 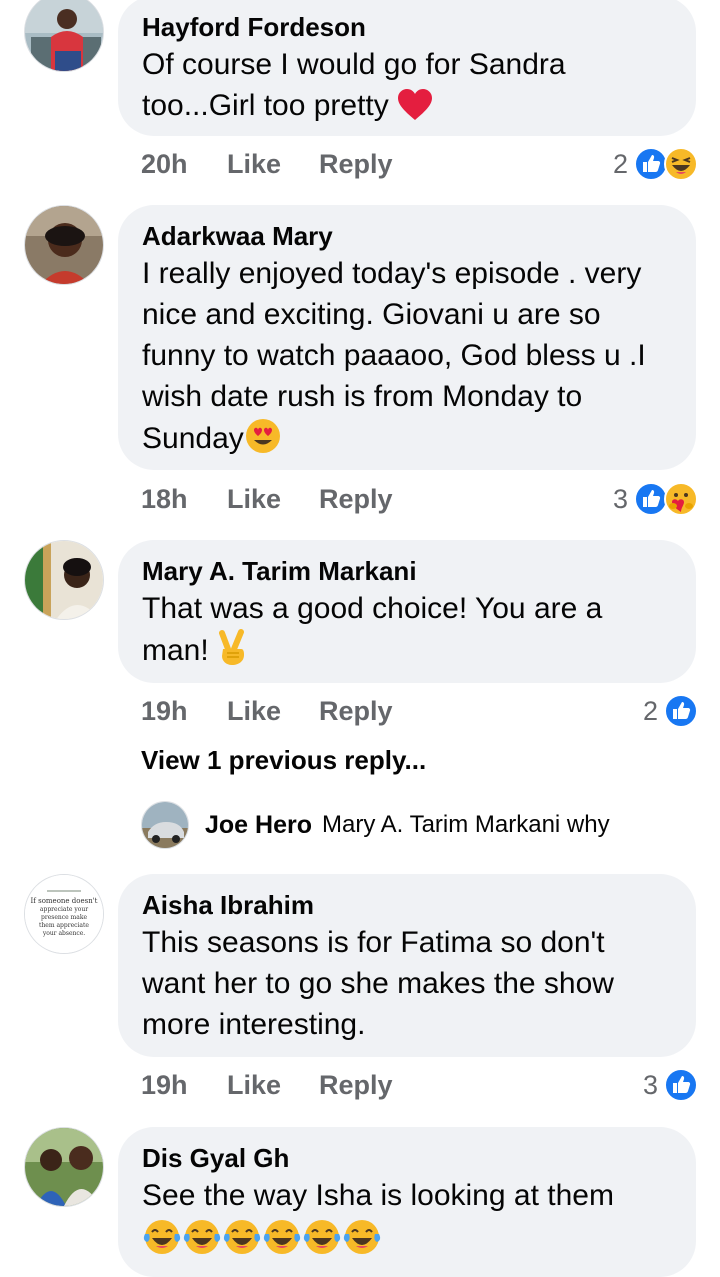 What do you see at coordinates (64, 917) in the screenshot?
I see `quote-line: presence make` at bounding box center [64, 917].